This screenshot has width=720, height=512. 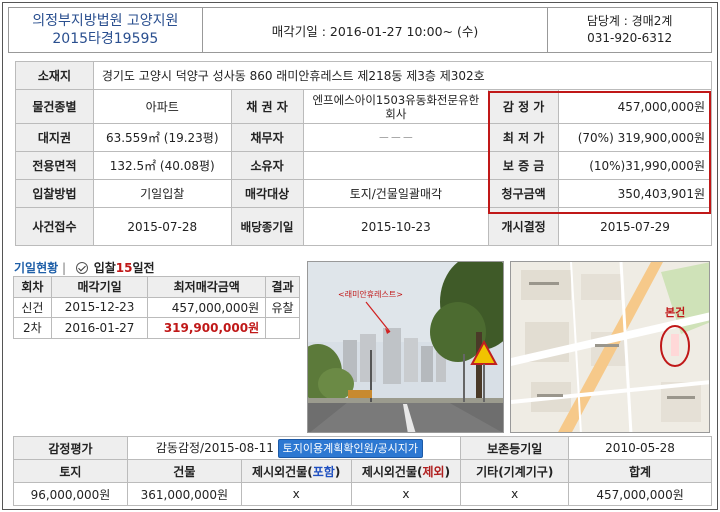 I want to click on court-cell: 의정부지방법원 고양지원 2015타경19595, so click(x=105, y=30).